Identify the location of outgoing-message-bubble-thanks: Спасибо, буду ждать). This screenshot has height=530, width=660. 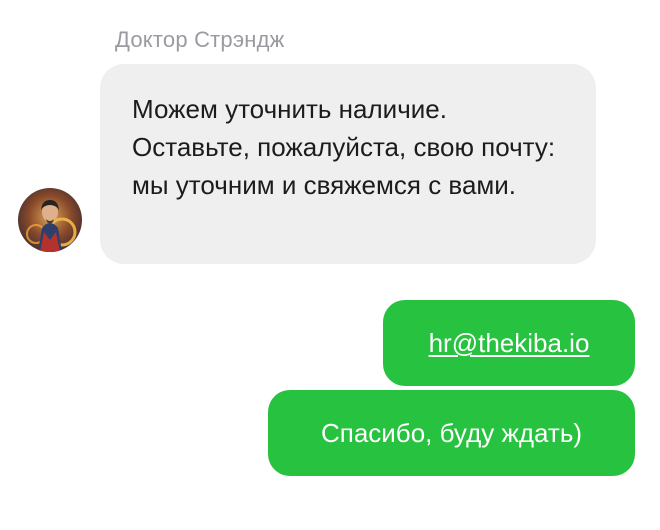
(451, 433).